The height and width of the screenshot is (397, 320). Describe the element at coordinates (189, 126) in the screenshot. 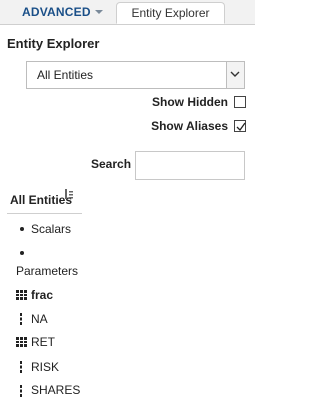

I see `show-aliases-label: Show Aliases` at that location.